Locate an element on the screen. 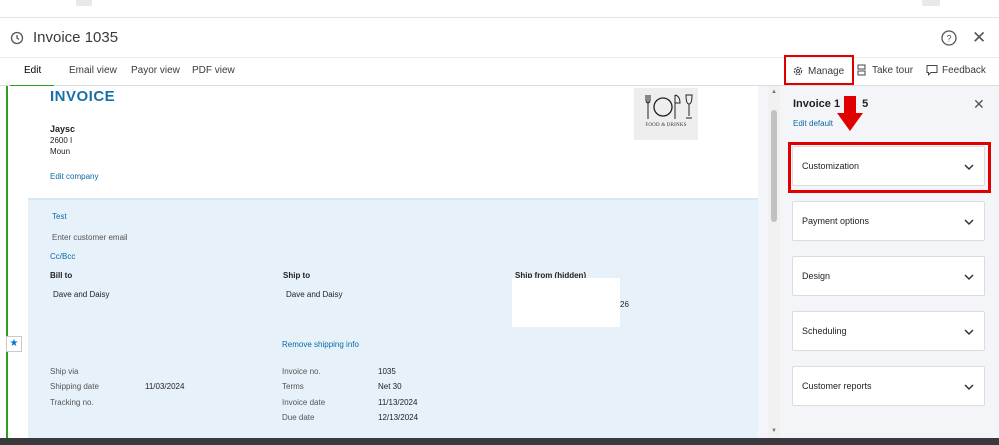 This screenshot has height=445, width=999. accordion-label: Customer reports is located at coordinates (837, 386).